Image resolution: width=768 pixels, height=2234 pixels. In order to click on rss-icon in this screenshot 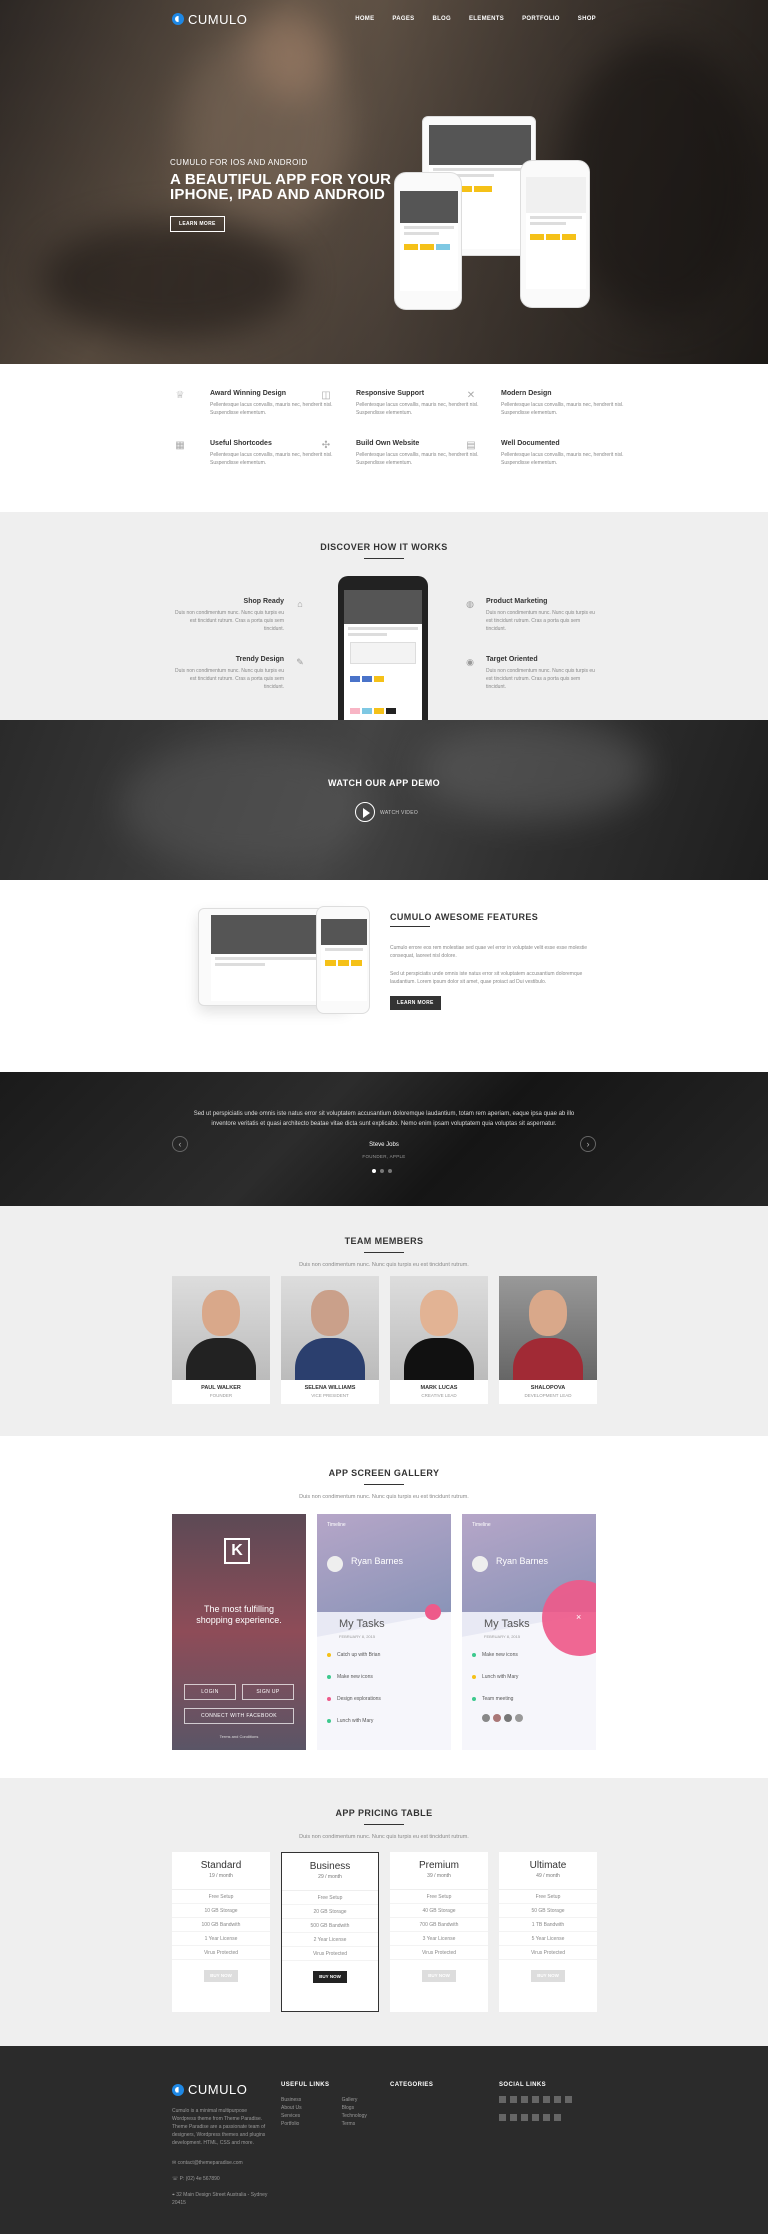, I will do `click(546, 2117)`.